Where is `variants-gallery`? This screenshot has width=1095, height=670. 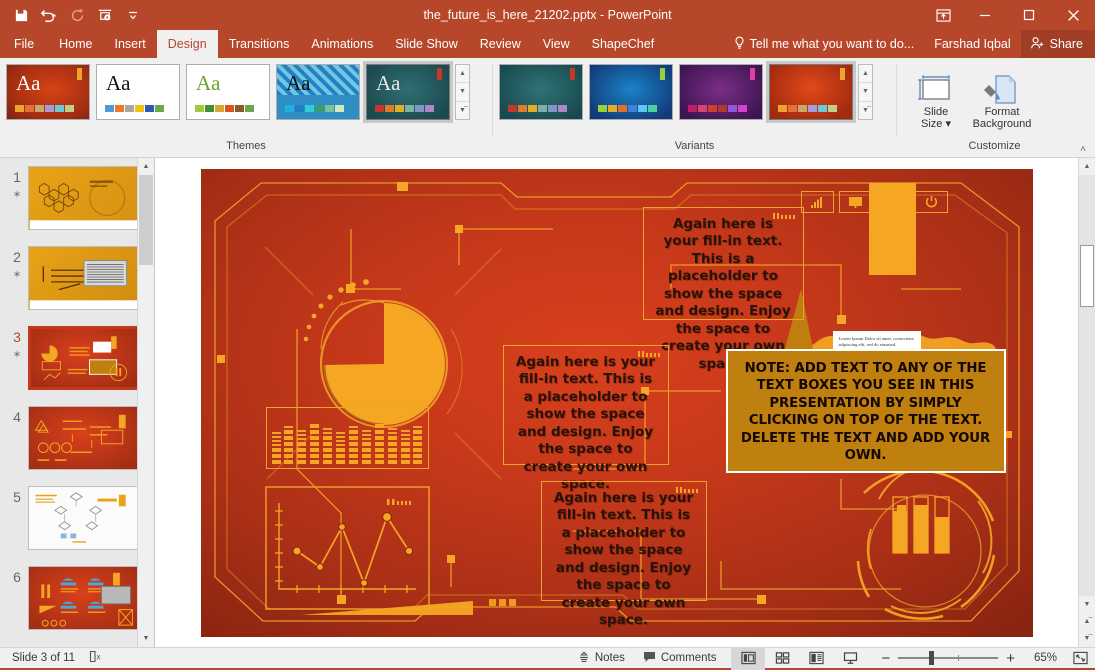 variants-gallery is located at coordinates (676, 92).